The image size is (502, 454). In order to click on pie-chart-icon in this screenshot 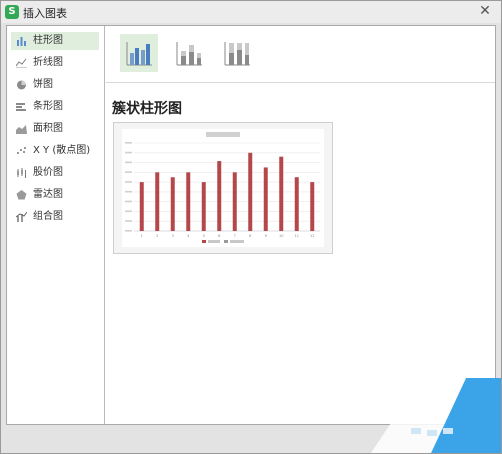, I will do `click(21, 85)`.